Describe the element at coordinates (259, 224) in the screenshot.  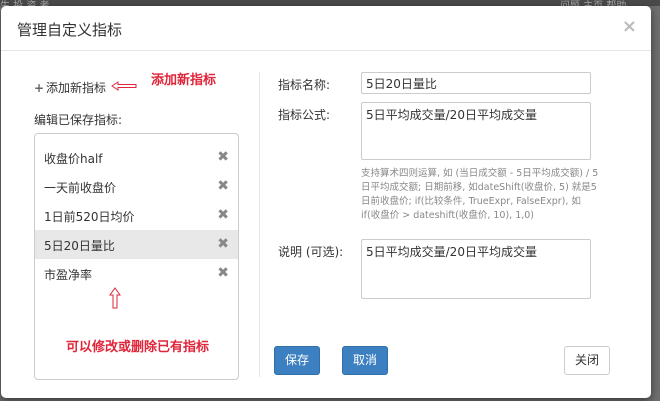
I see `column-divider` at that location.